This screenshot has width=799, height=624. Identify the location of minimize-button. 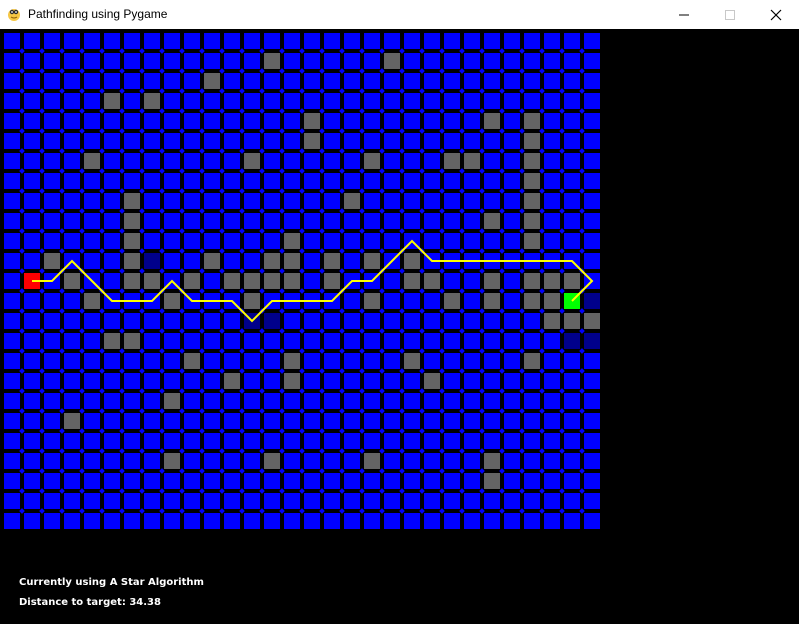
(684, 14).